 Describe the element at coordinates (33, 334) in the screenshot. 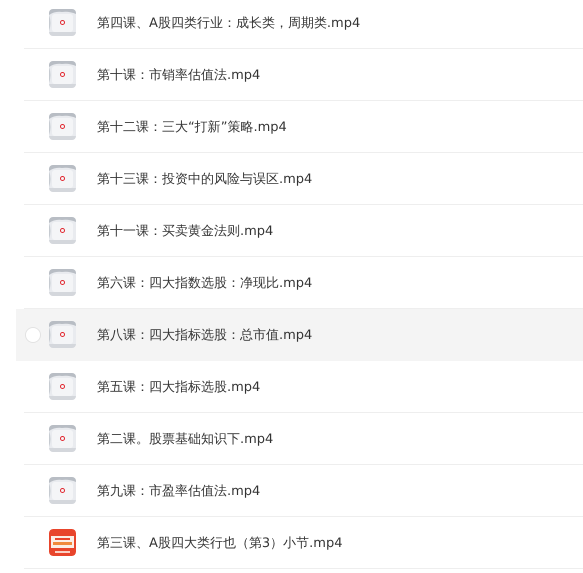

I see `select-radio` at that location.